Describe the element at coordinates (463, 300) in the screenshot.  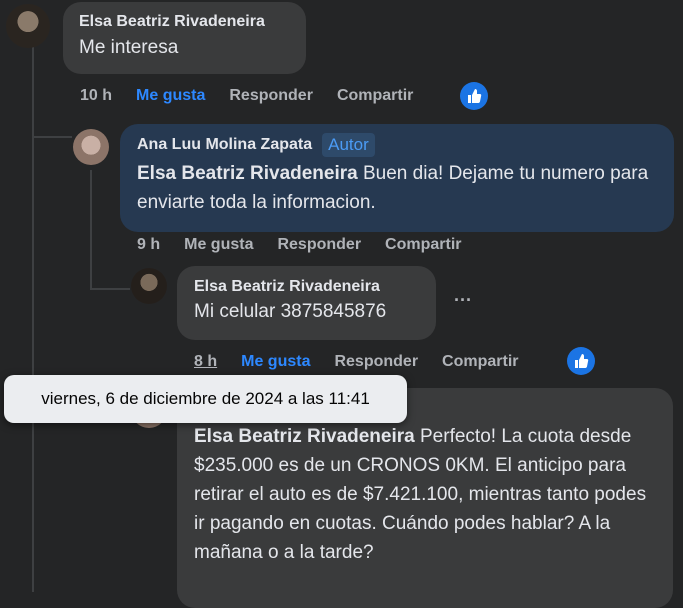
I see `more-options-icon: ···` at that location.